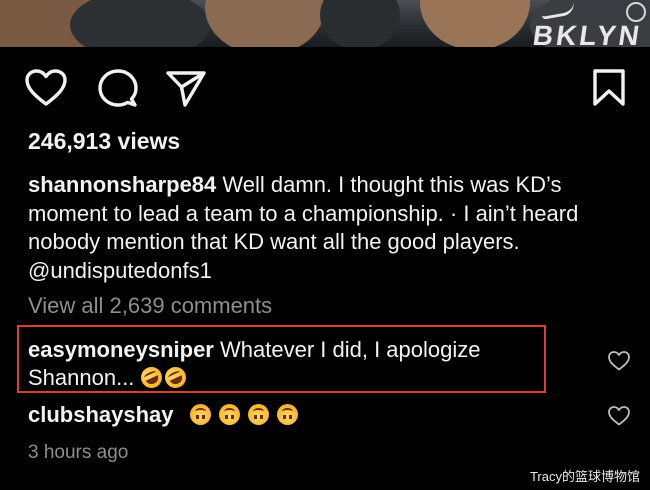  Describe the element at coordinates (588, 33) in the screenshot. I see `jersey-lettering: BKLYN` at that location.